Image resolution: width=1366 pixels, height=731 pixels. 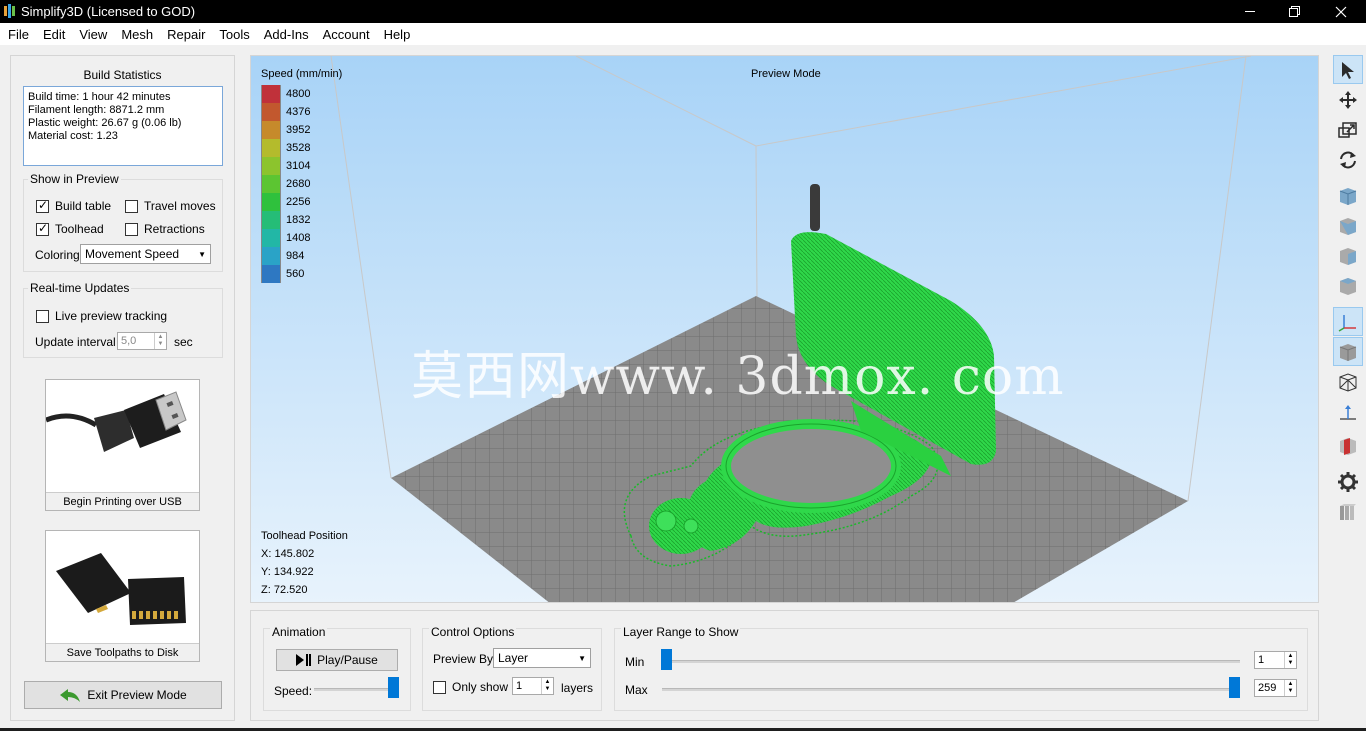 I want to click on minimize-button, so click(x=1250, y=11).